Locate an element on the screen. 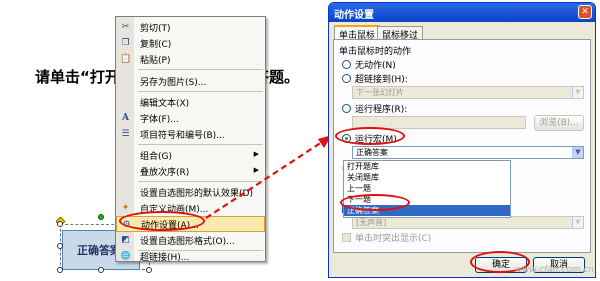  tab-mouse-click: 单击鼠标 is located at coordinates (357, 33).